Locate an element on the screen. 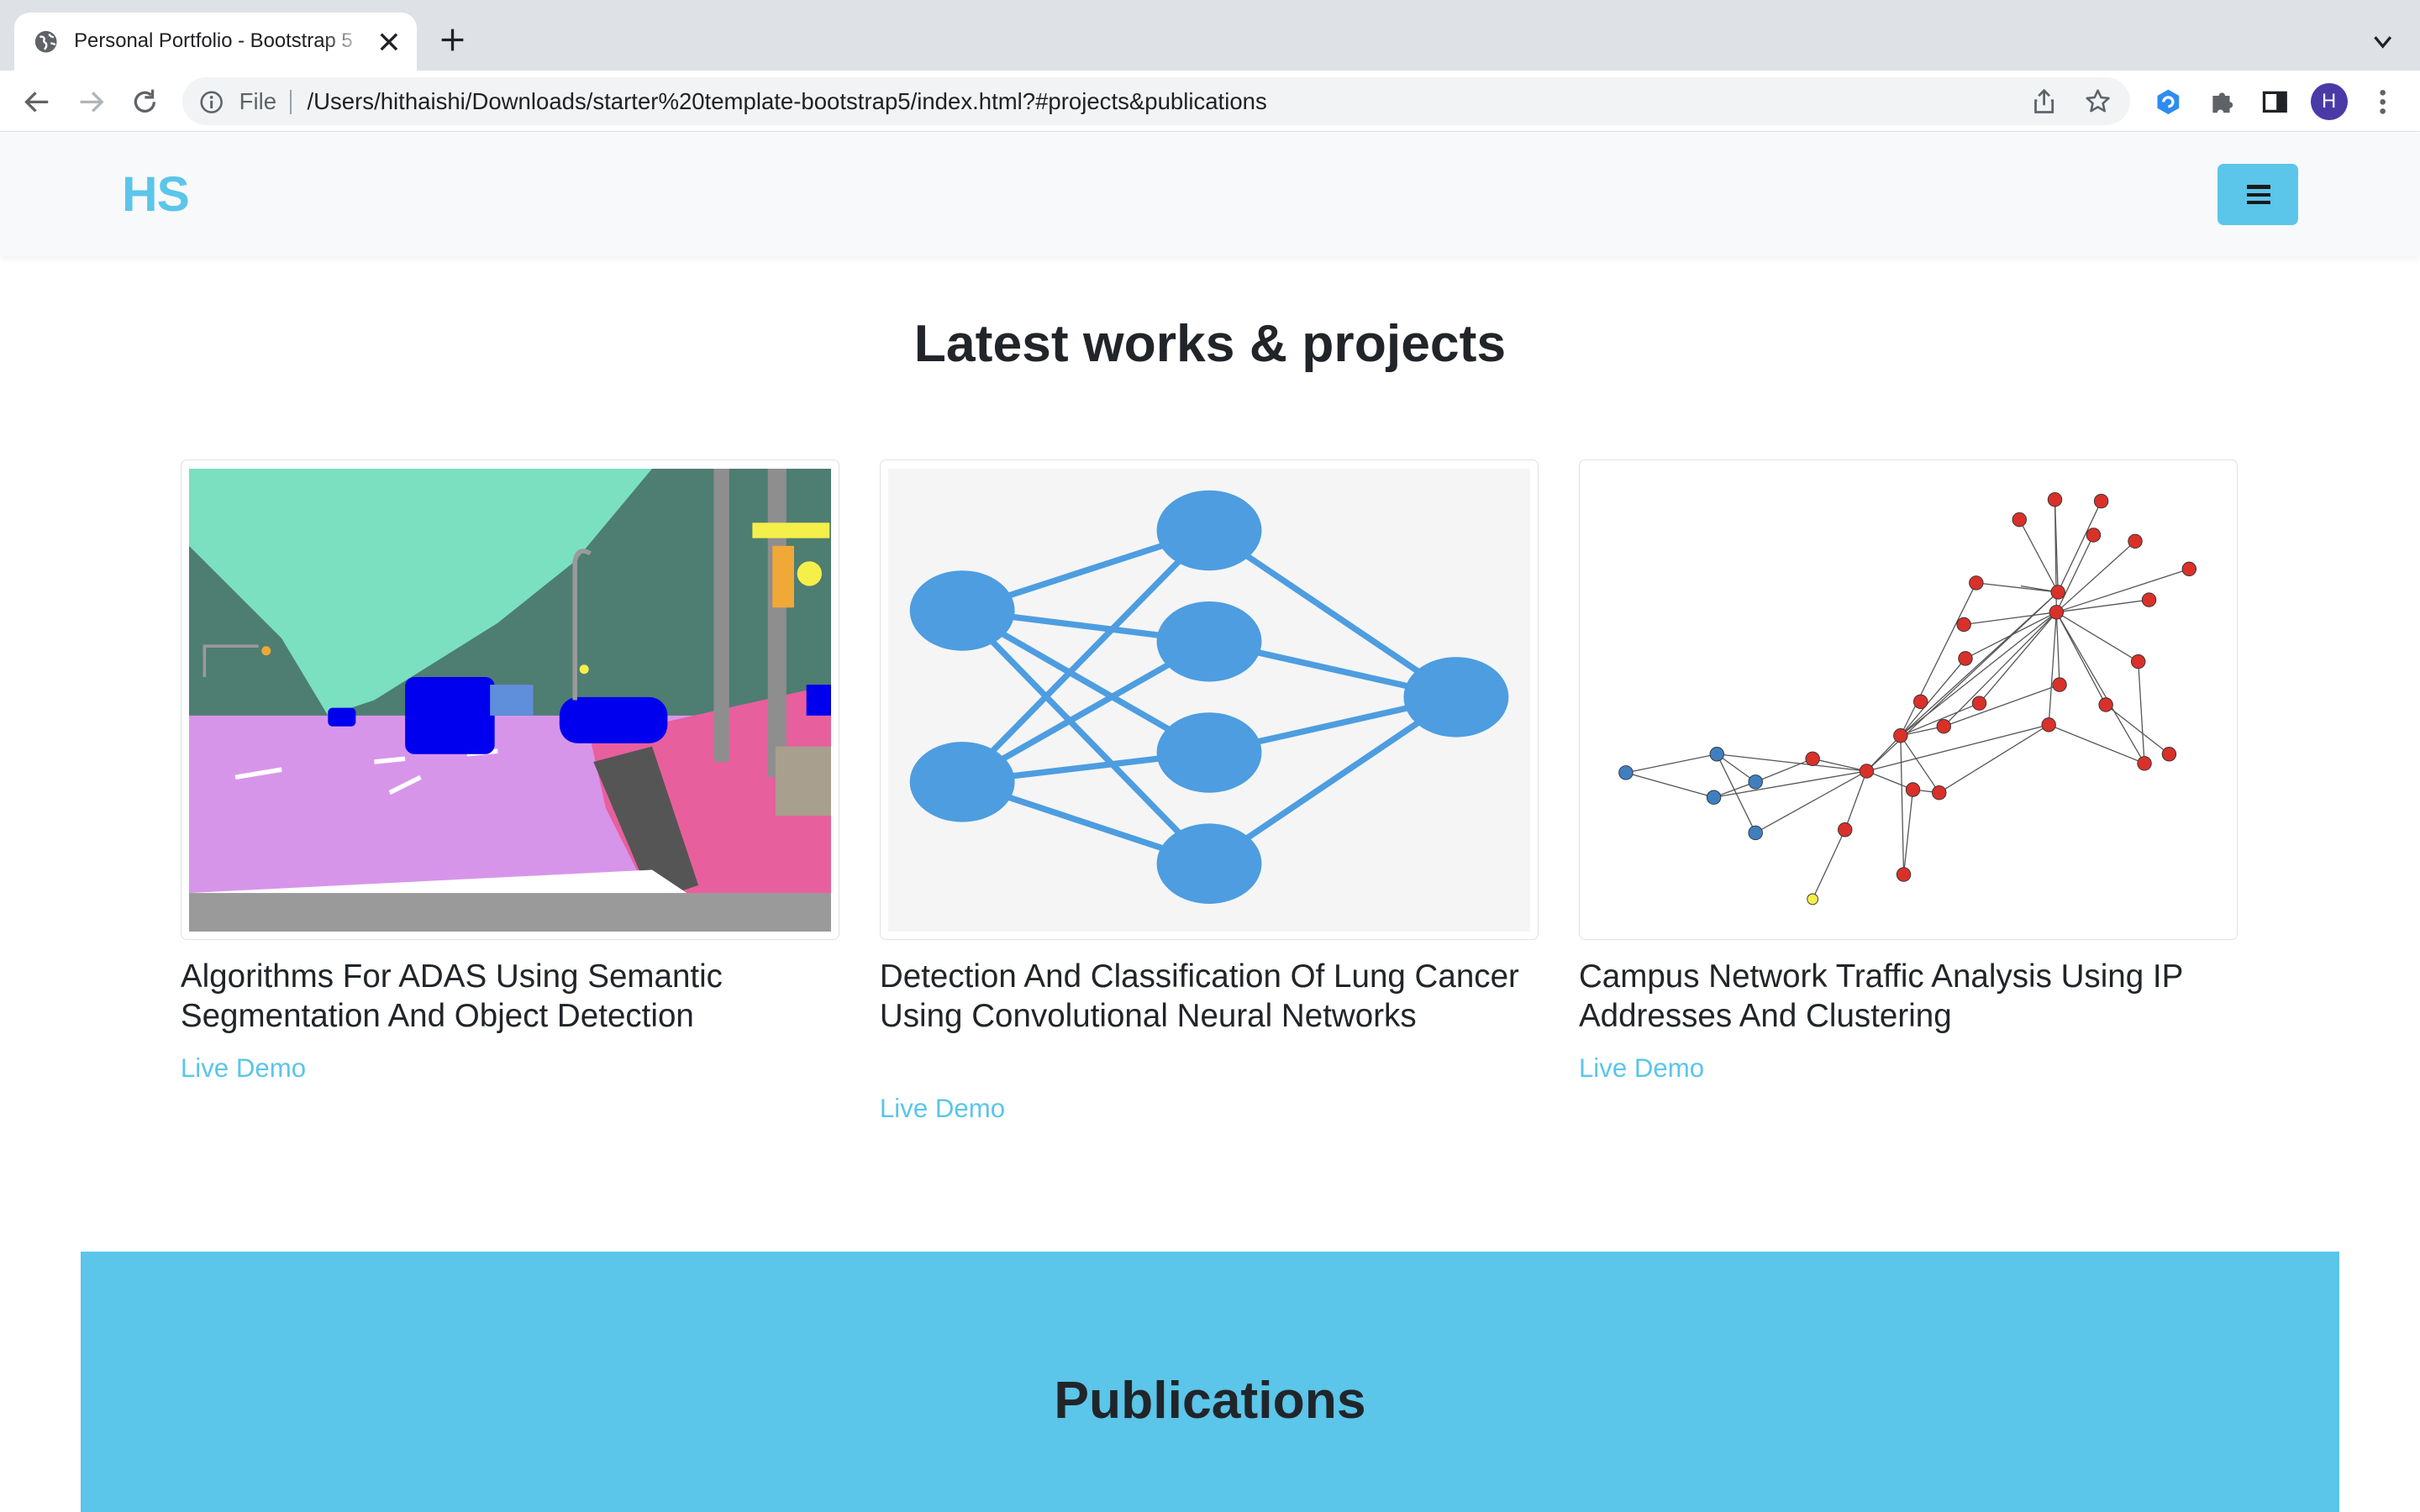 The height and width of the screenshot is (1512, 2420). hamburger-icon is located at coordinates (2258, 187).